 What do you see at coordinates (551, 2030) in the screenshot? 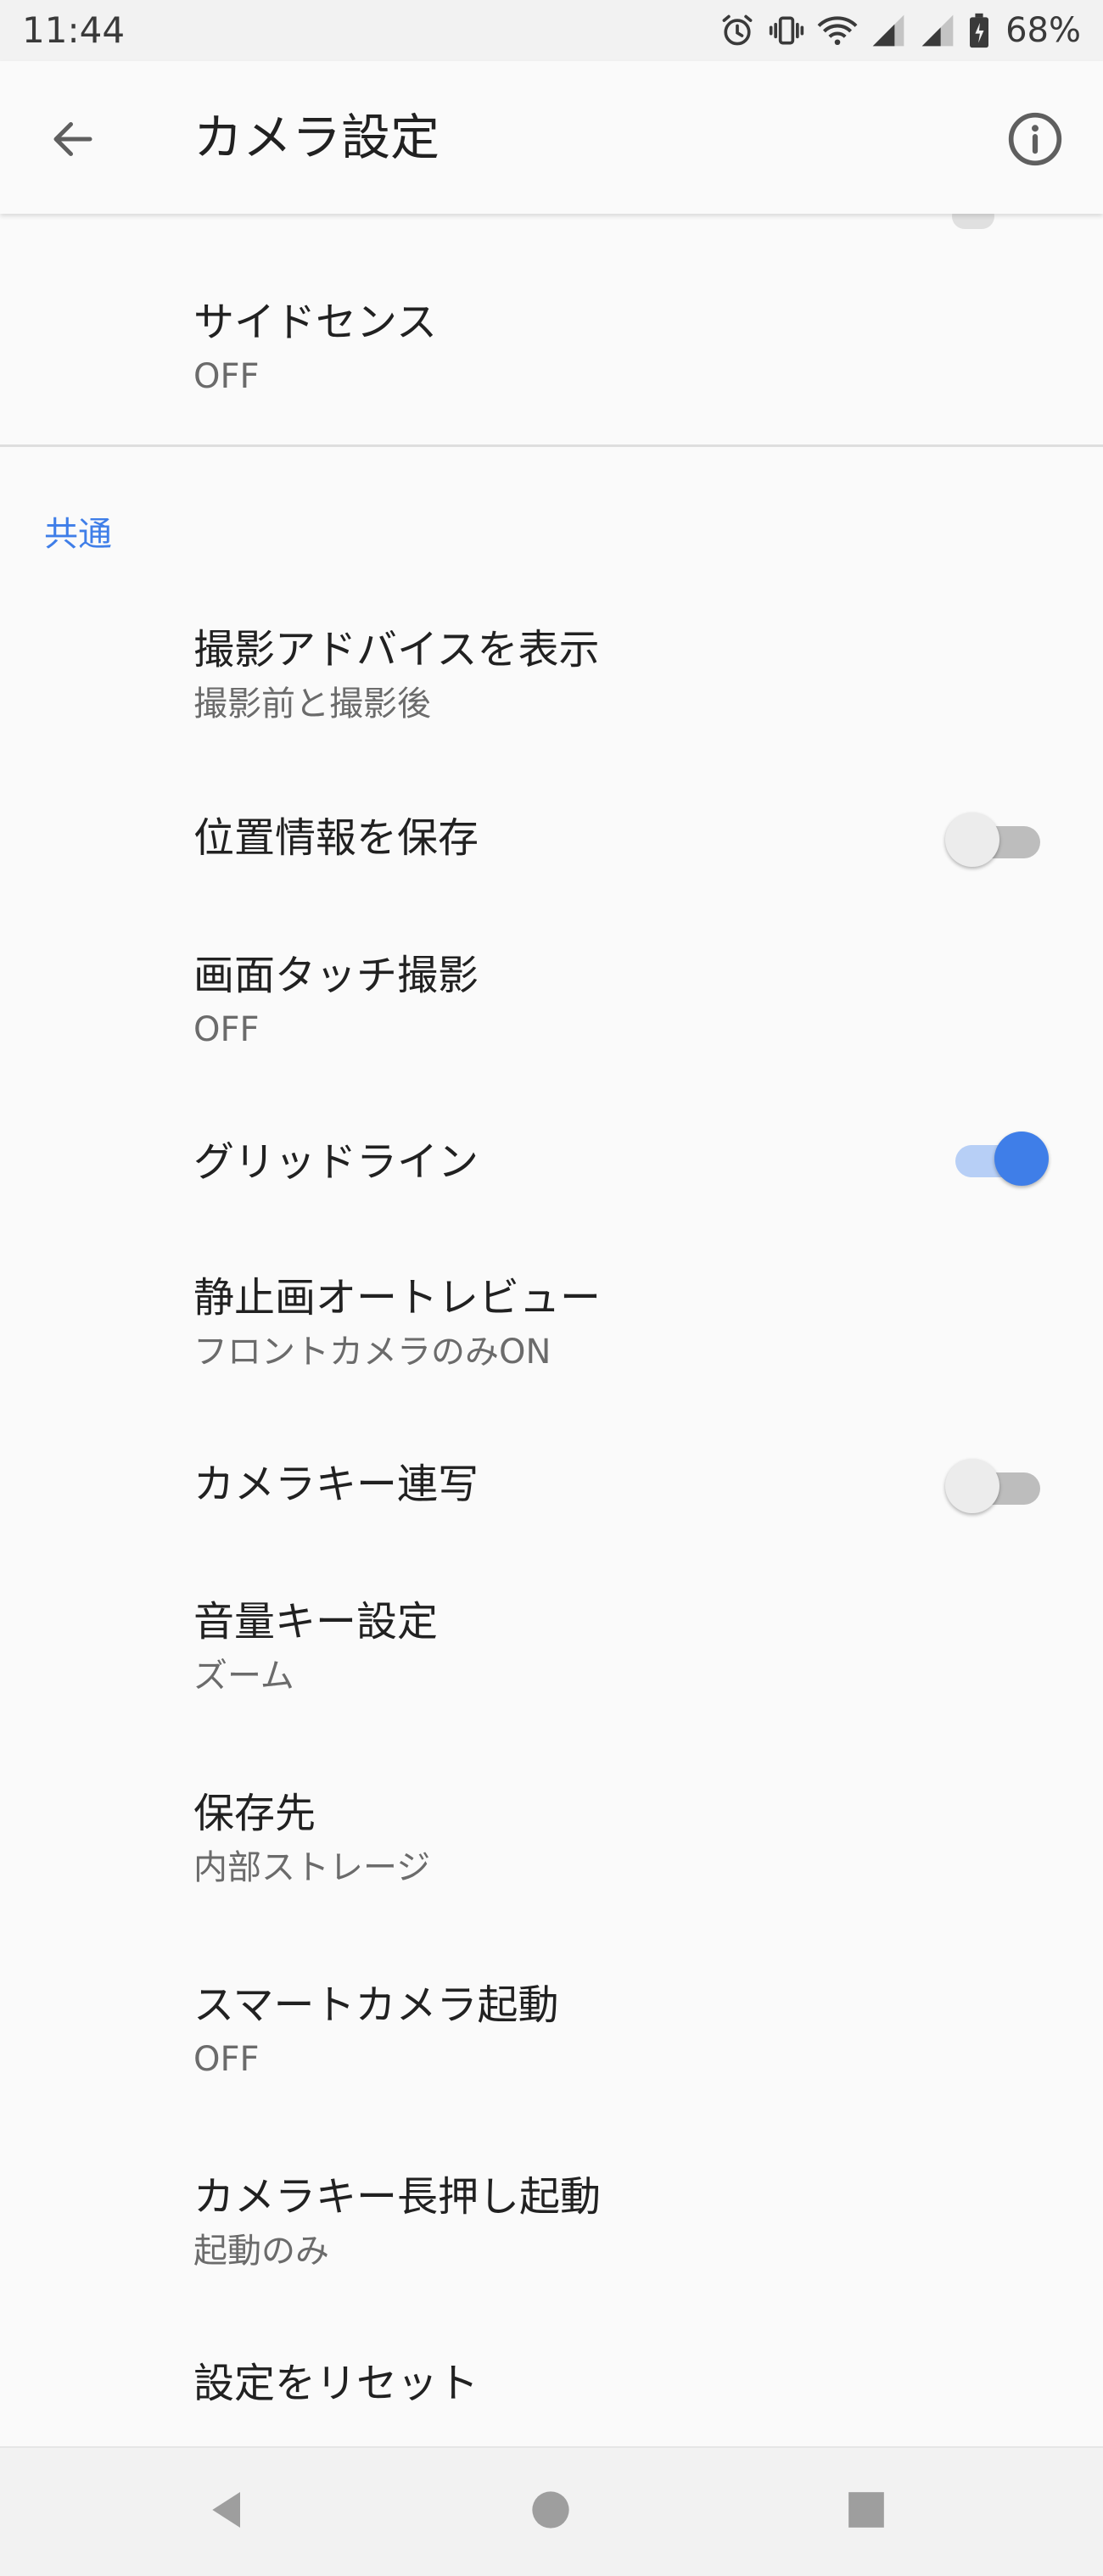
I see `setting-item-smart-camera: スマートカメラ起動 OFF` at bounding box center [551, 2030].